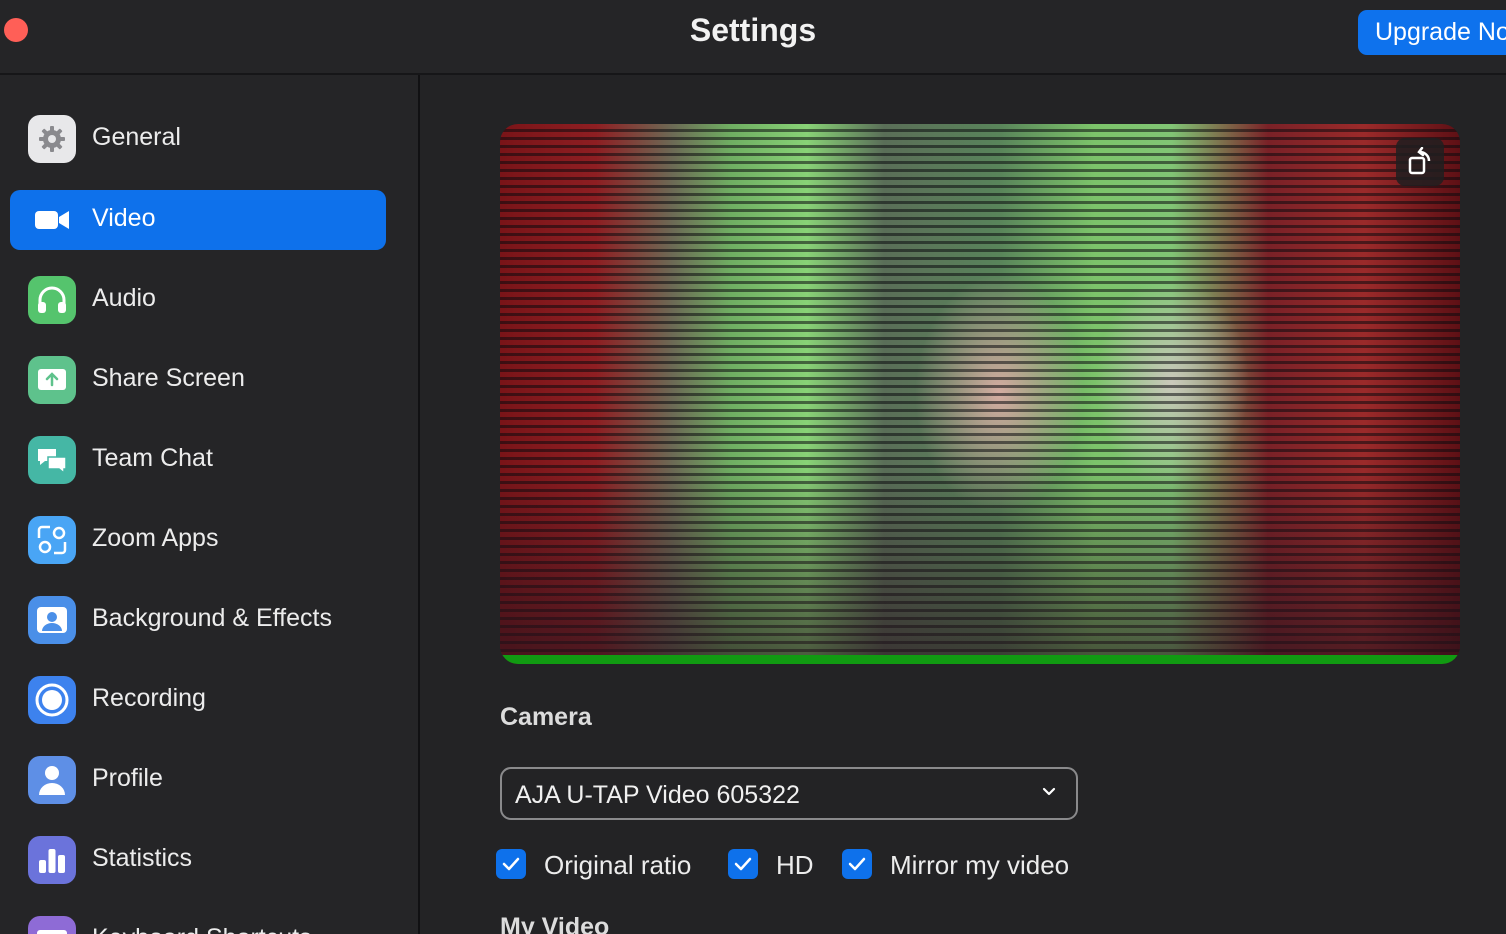 This screenshot has width=1506, height=934. Describe the element at coordinates (980, 865) in the screenshot. I see `mirror-video-label: Mirror my video` at that location.